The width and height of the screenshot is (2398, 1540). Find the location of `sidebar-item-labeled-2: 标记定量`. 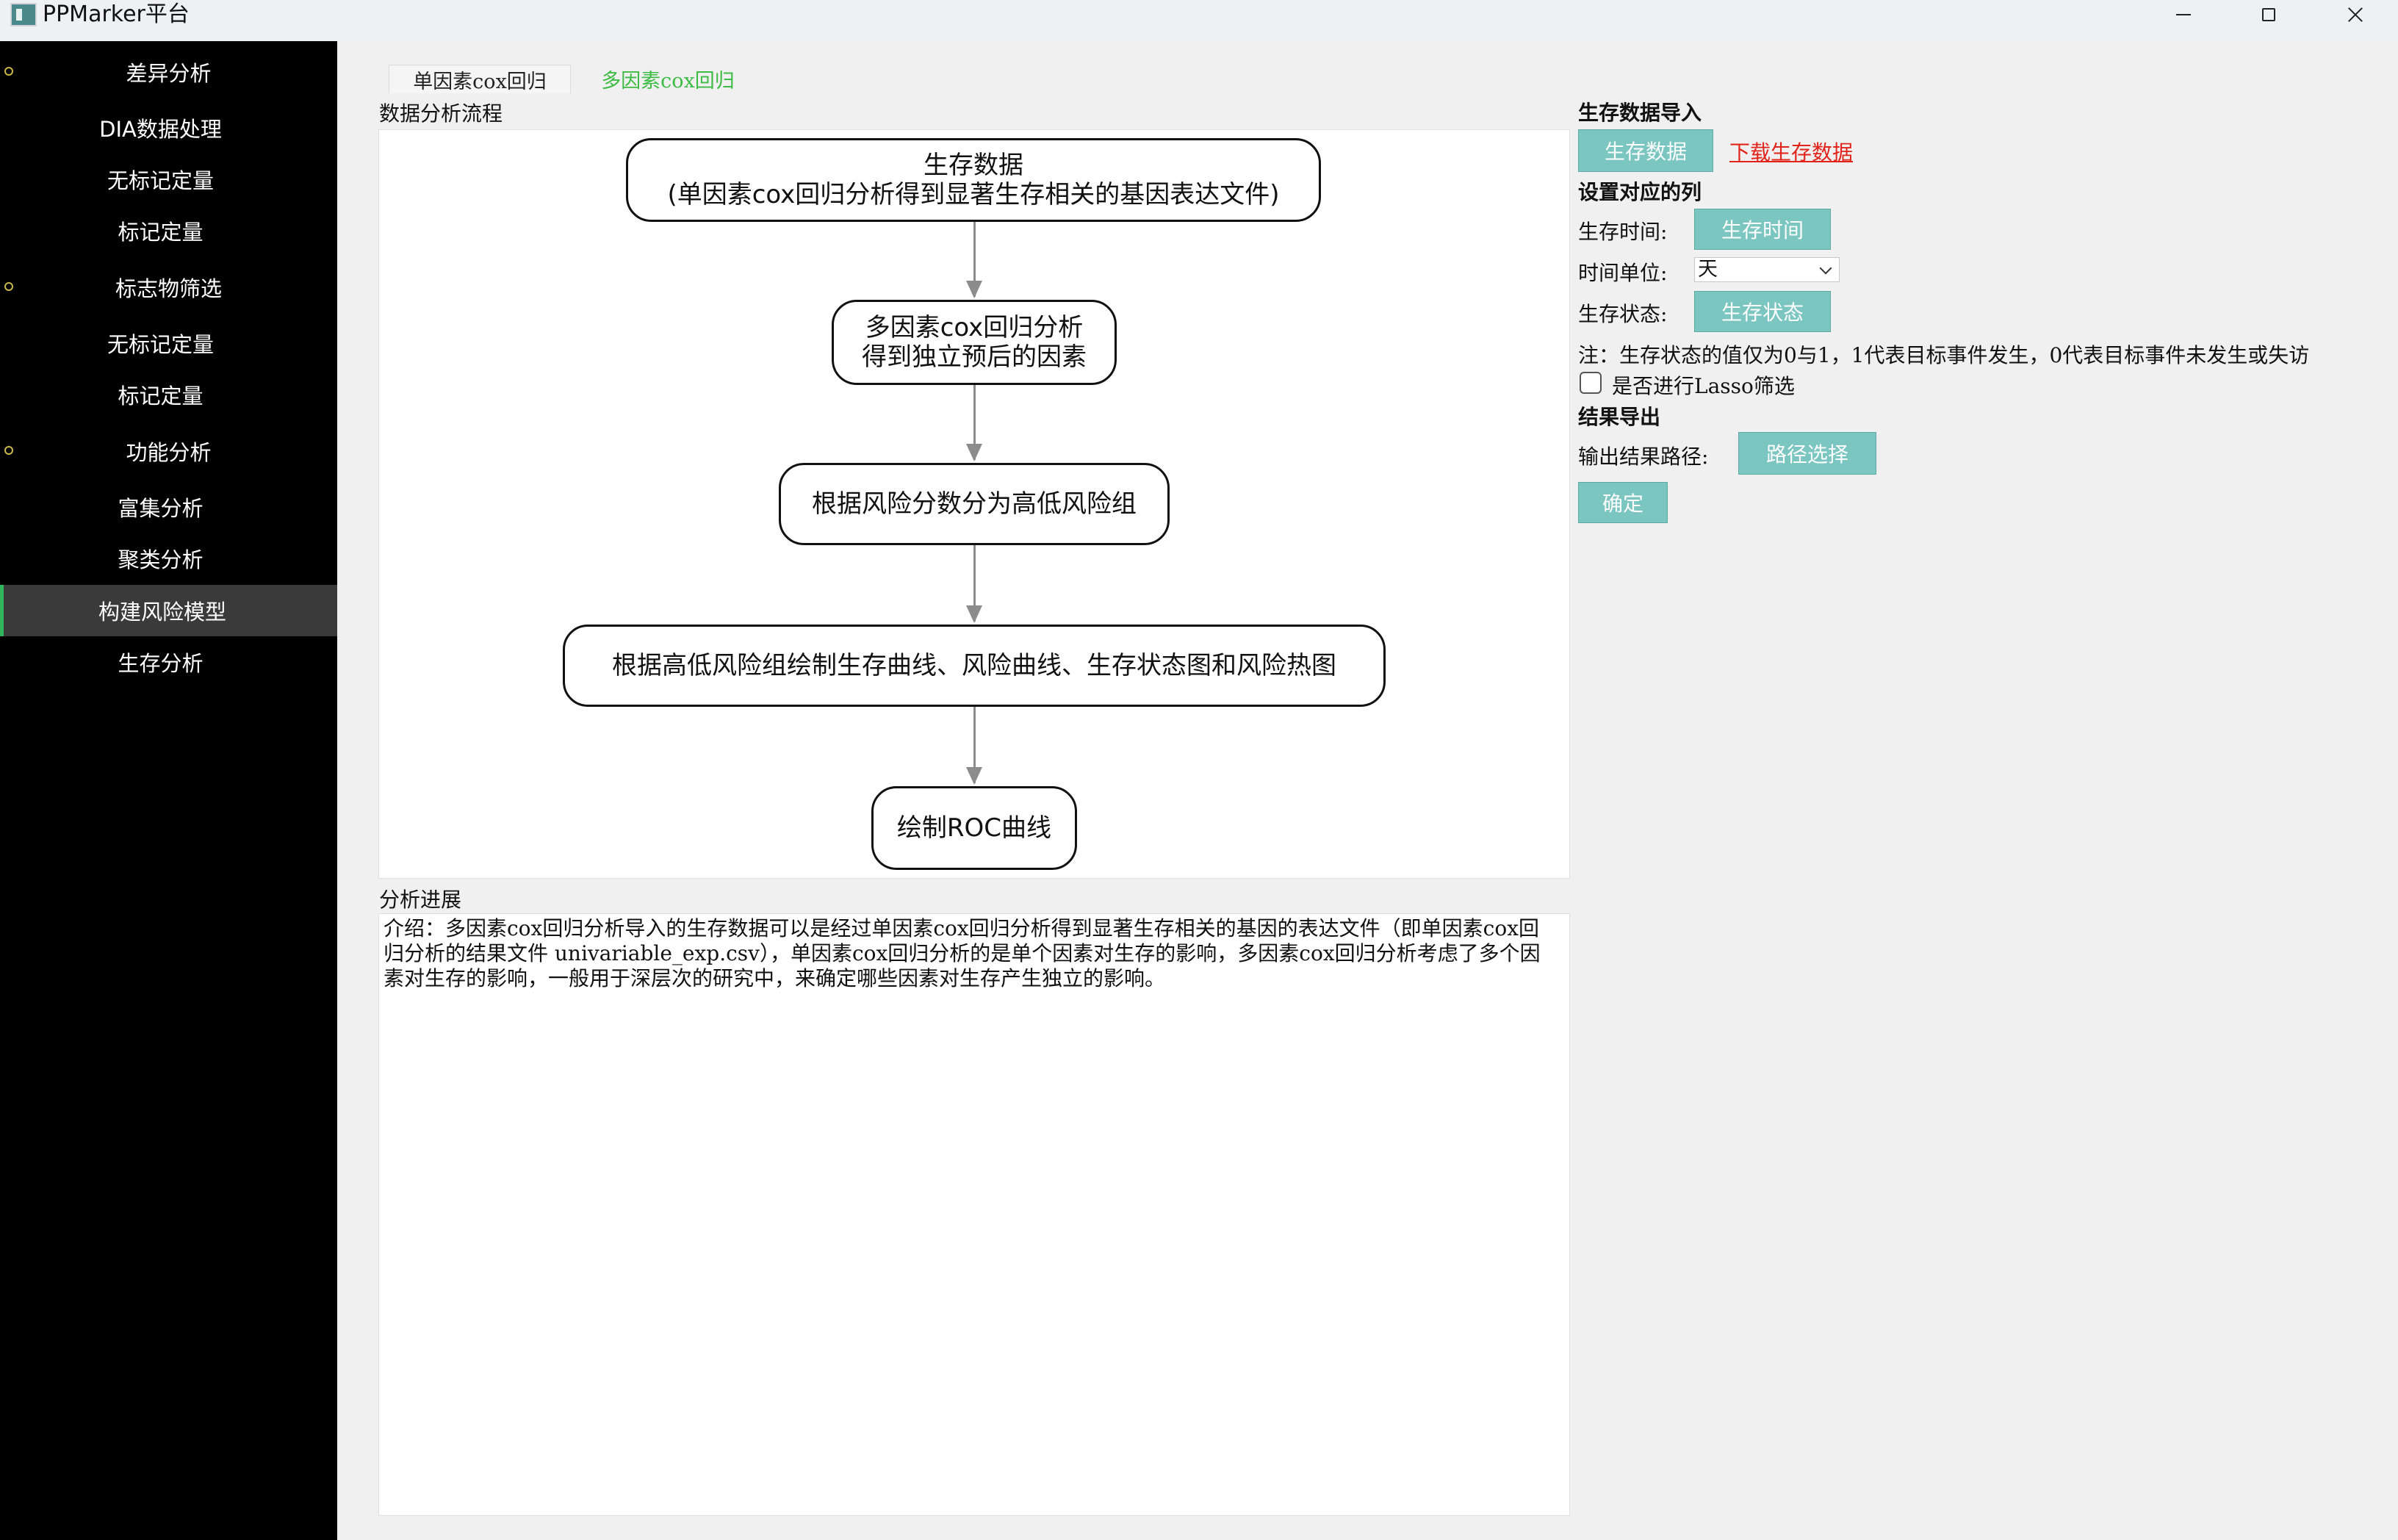

sidebar-item-labeled-2: 标记定量 is located at coordinates (165, 394).